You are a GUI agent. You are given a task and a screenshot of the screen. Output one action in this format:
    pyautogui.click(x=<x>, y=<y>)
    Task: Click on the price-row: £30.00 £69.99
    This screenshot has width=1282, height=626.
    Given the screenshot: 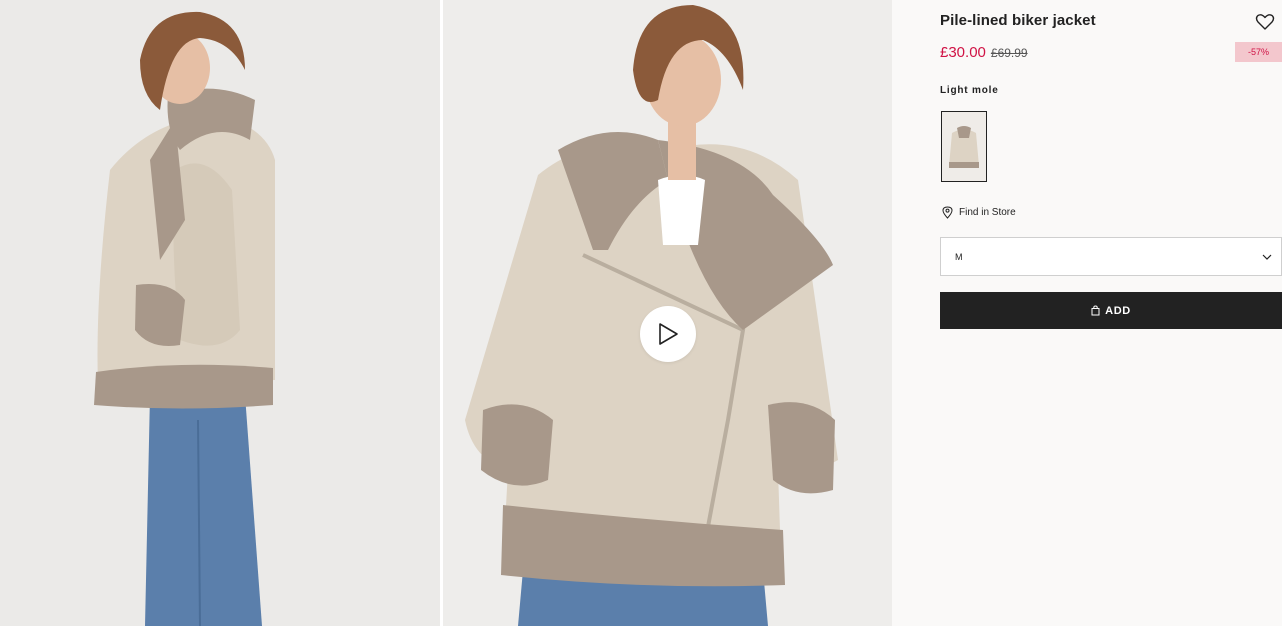 What is the action you would take?
    pyautogui.click(x=984, y=52)
    